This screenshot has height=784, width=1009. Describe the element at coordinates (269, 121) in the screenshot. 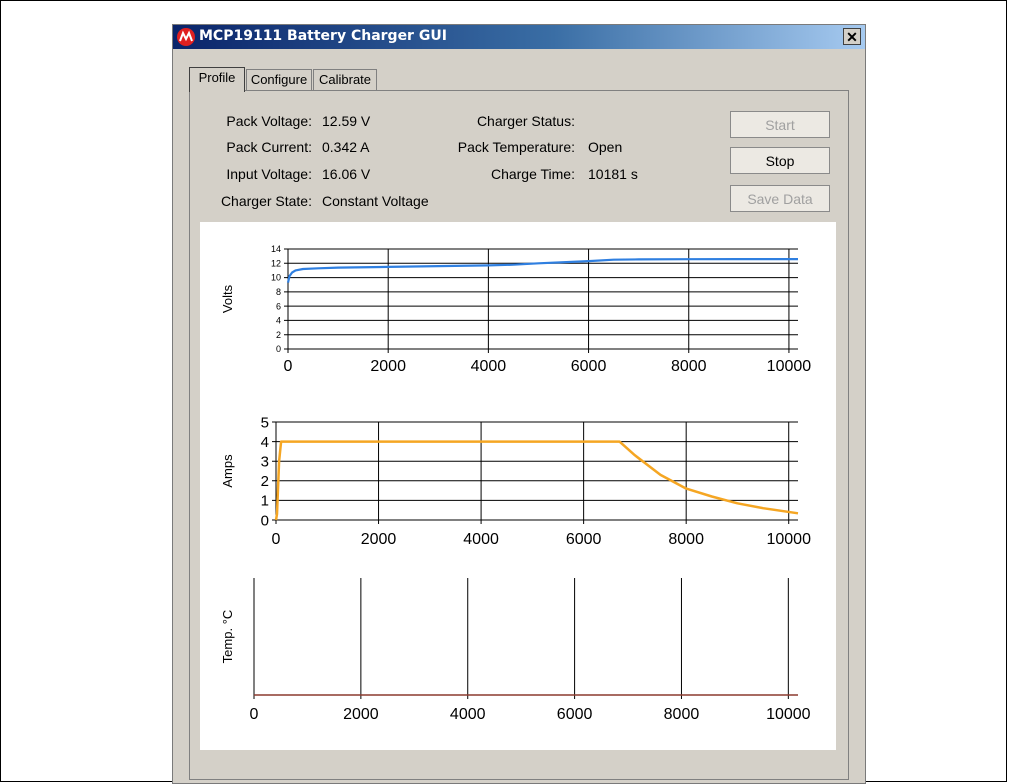

I see `pack-voltage-label: Pack Voltage:` at that location.